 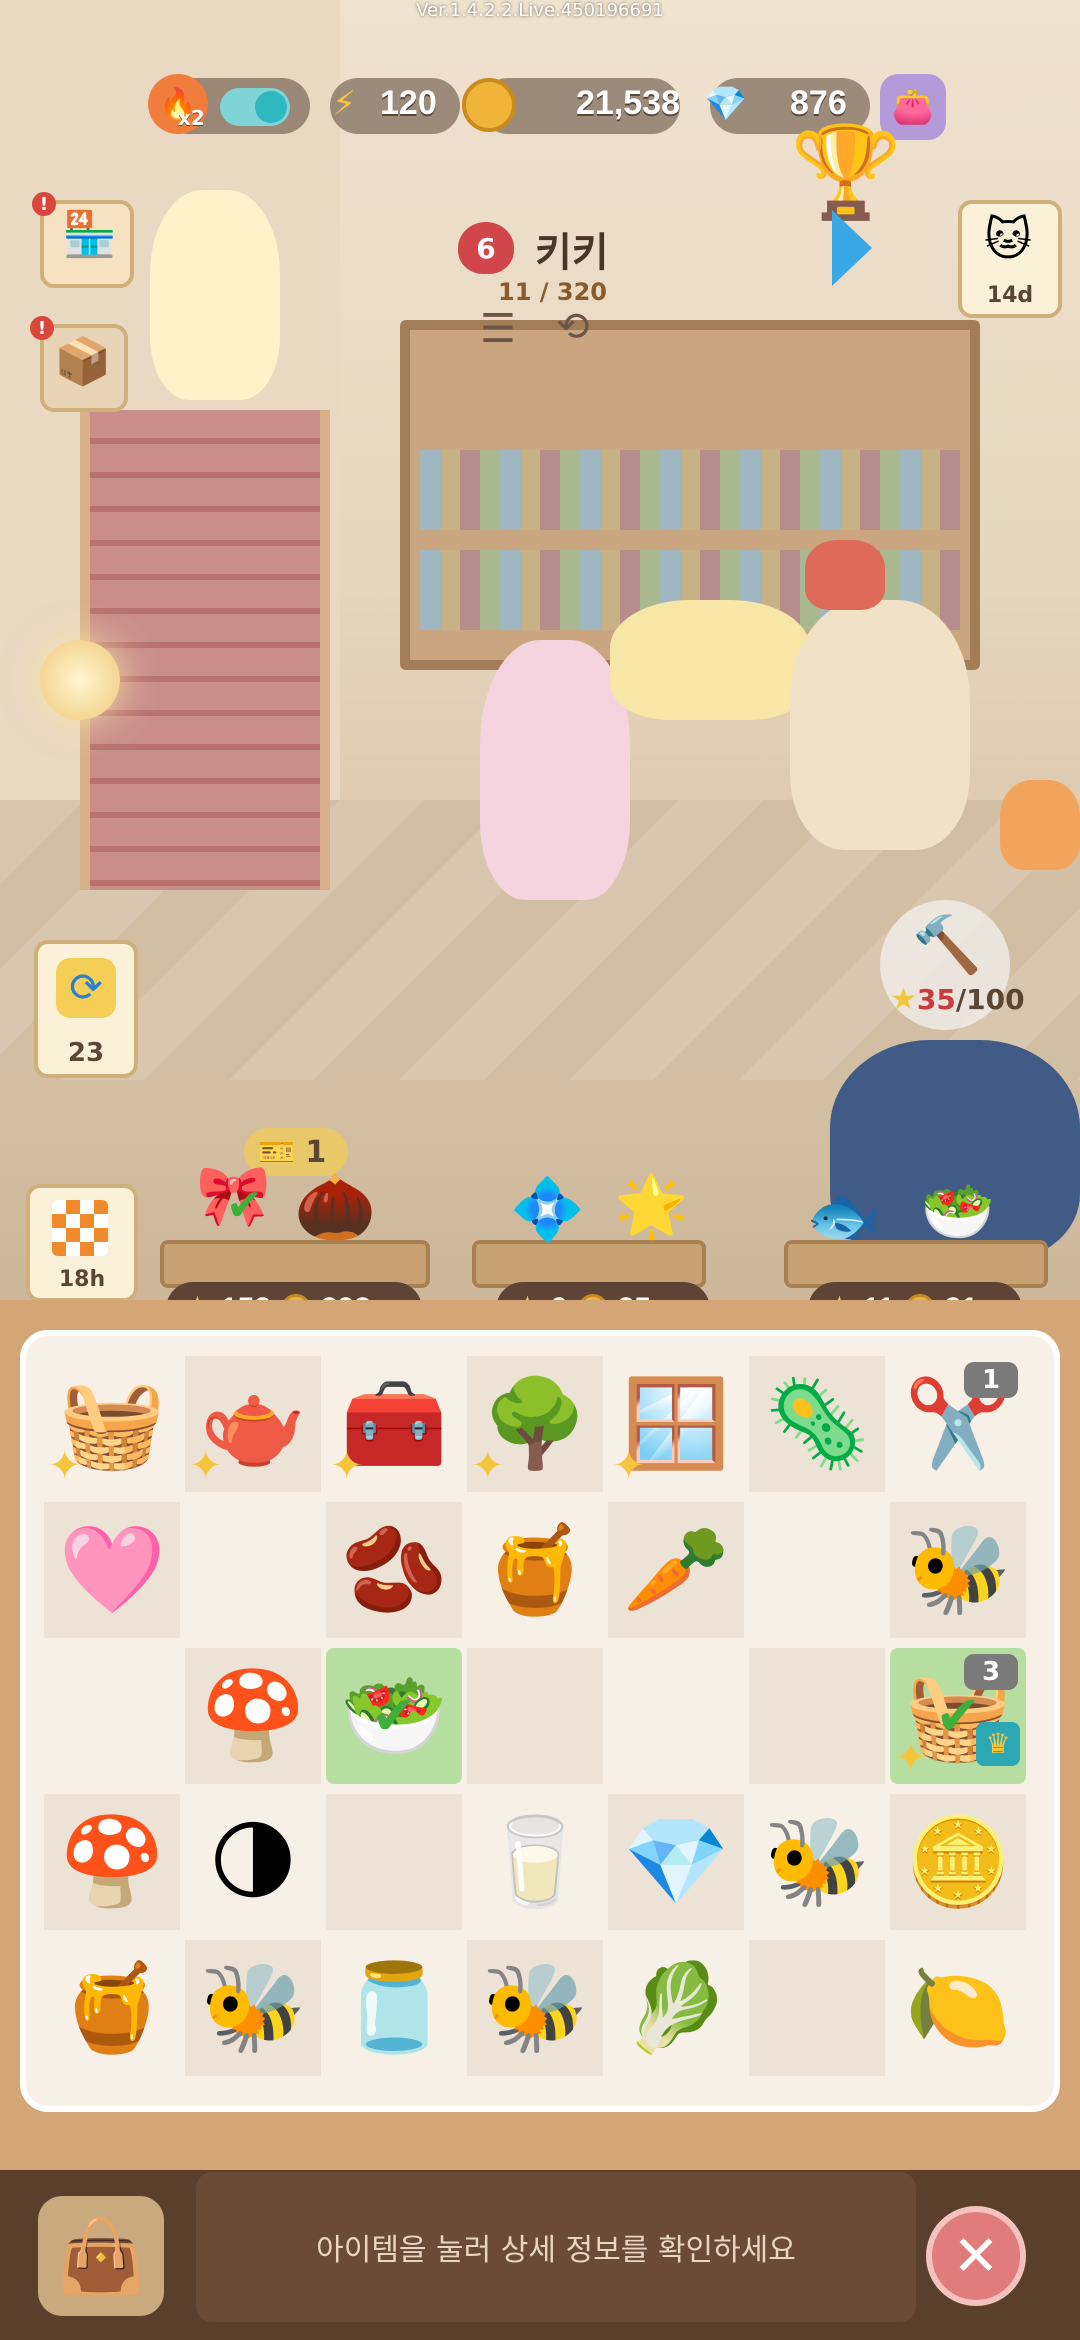 I want to click on refresh-icon: ⟳, so click(x=86, y=988).